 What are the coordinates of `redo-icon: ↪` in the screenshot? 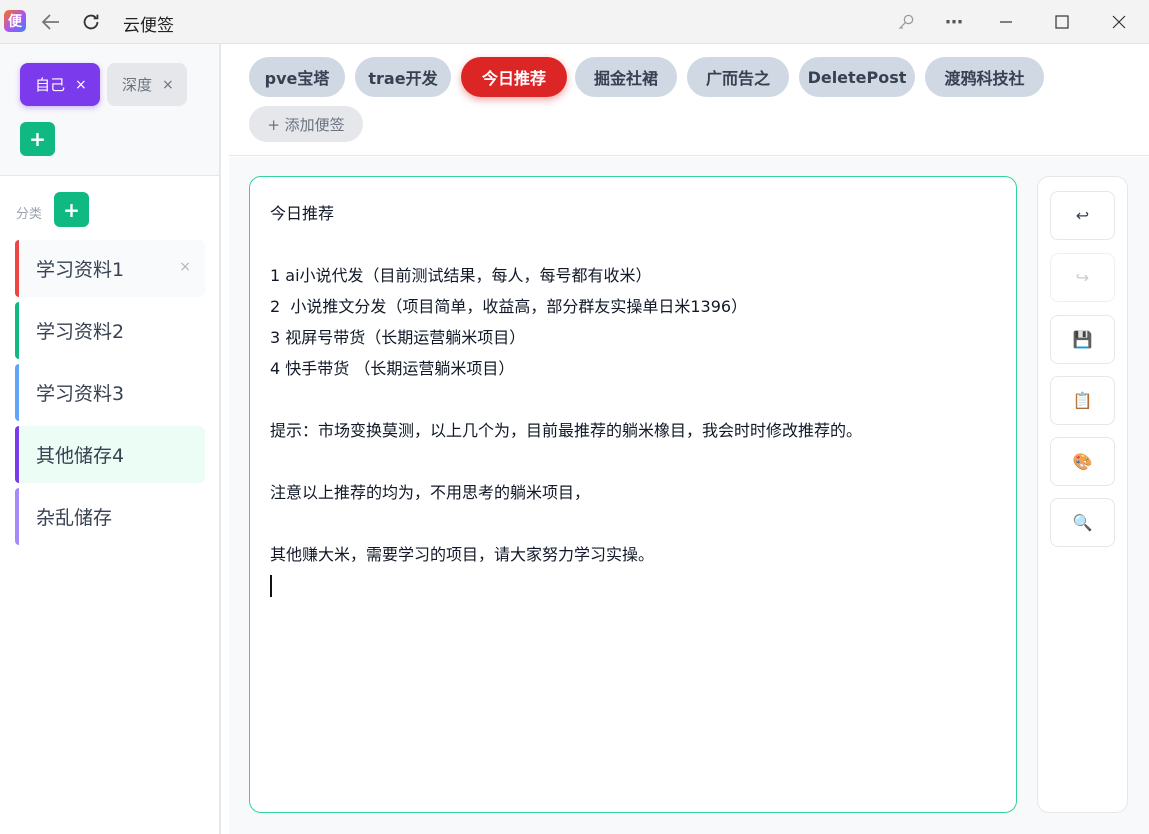 It's located at (1082, 277).